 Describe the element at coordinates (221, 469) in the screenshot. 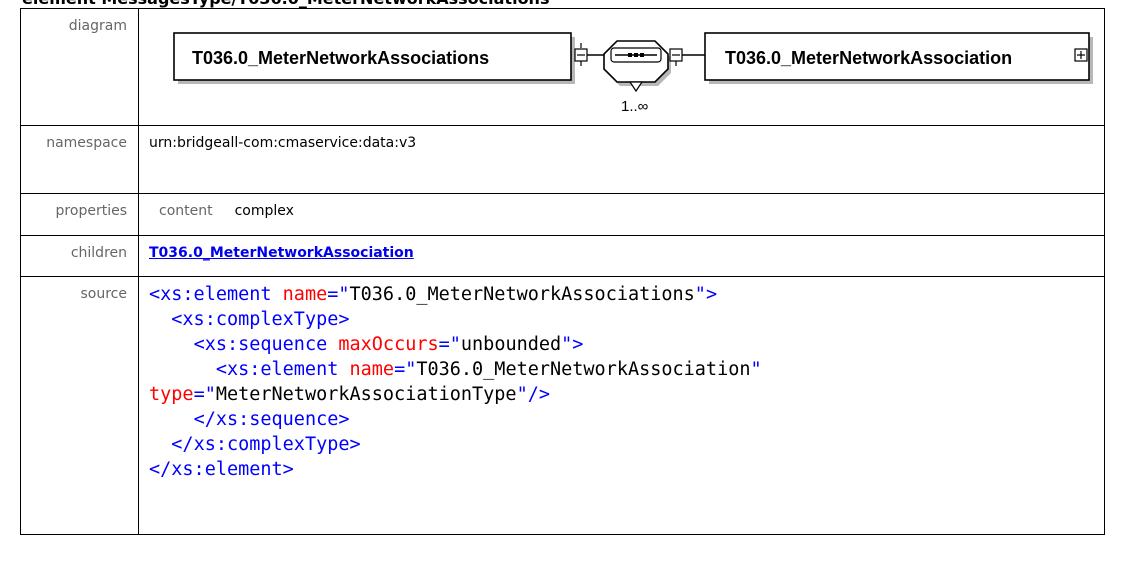

I see `source-line-8: </xs:element>` at that location.